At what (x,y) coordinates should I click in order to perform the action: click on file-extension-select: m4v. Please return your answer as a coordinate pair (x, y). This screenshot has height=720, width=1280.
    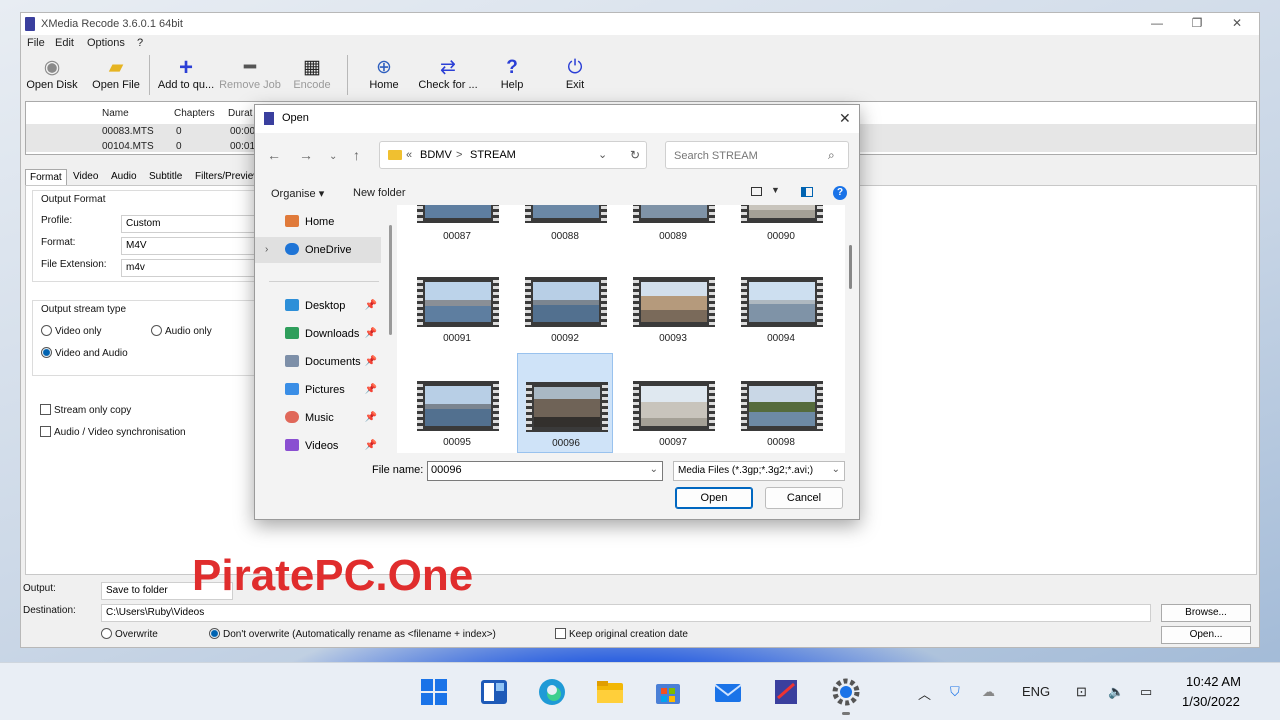
    Looking at the image, I should click on (191, 268).